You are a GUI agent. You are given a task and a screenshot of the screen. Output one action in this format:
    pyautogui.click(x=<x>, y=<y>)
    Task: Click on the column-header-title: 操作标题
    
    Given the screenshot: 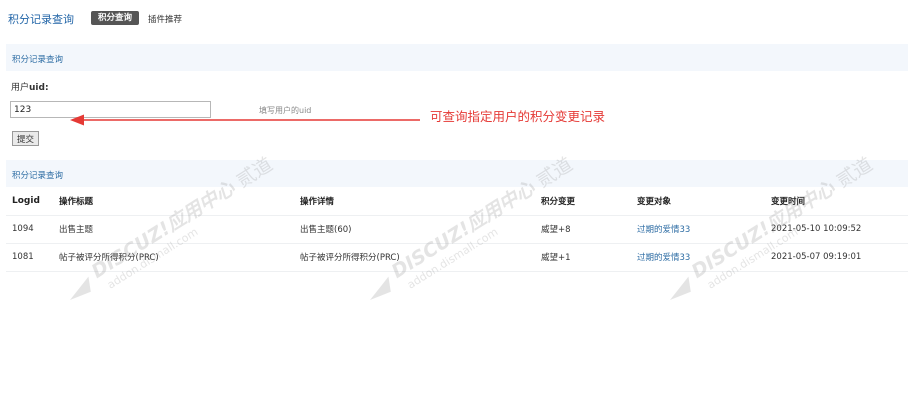 What is the action you would take?
    pyautogui.click(x=173, y=201)
    